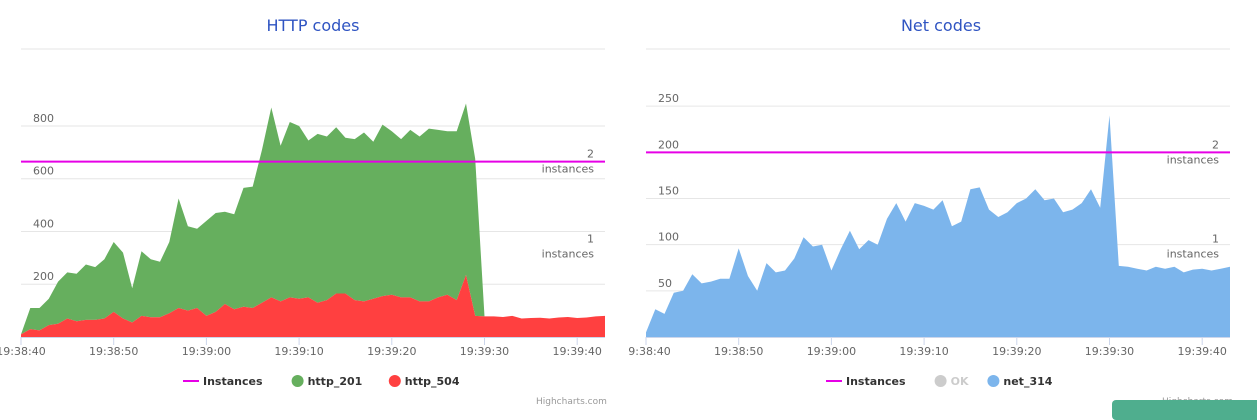  I want to click on legend-item-net_314: net_314, so click(1020, 381).